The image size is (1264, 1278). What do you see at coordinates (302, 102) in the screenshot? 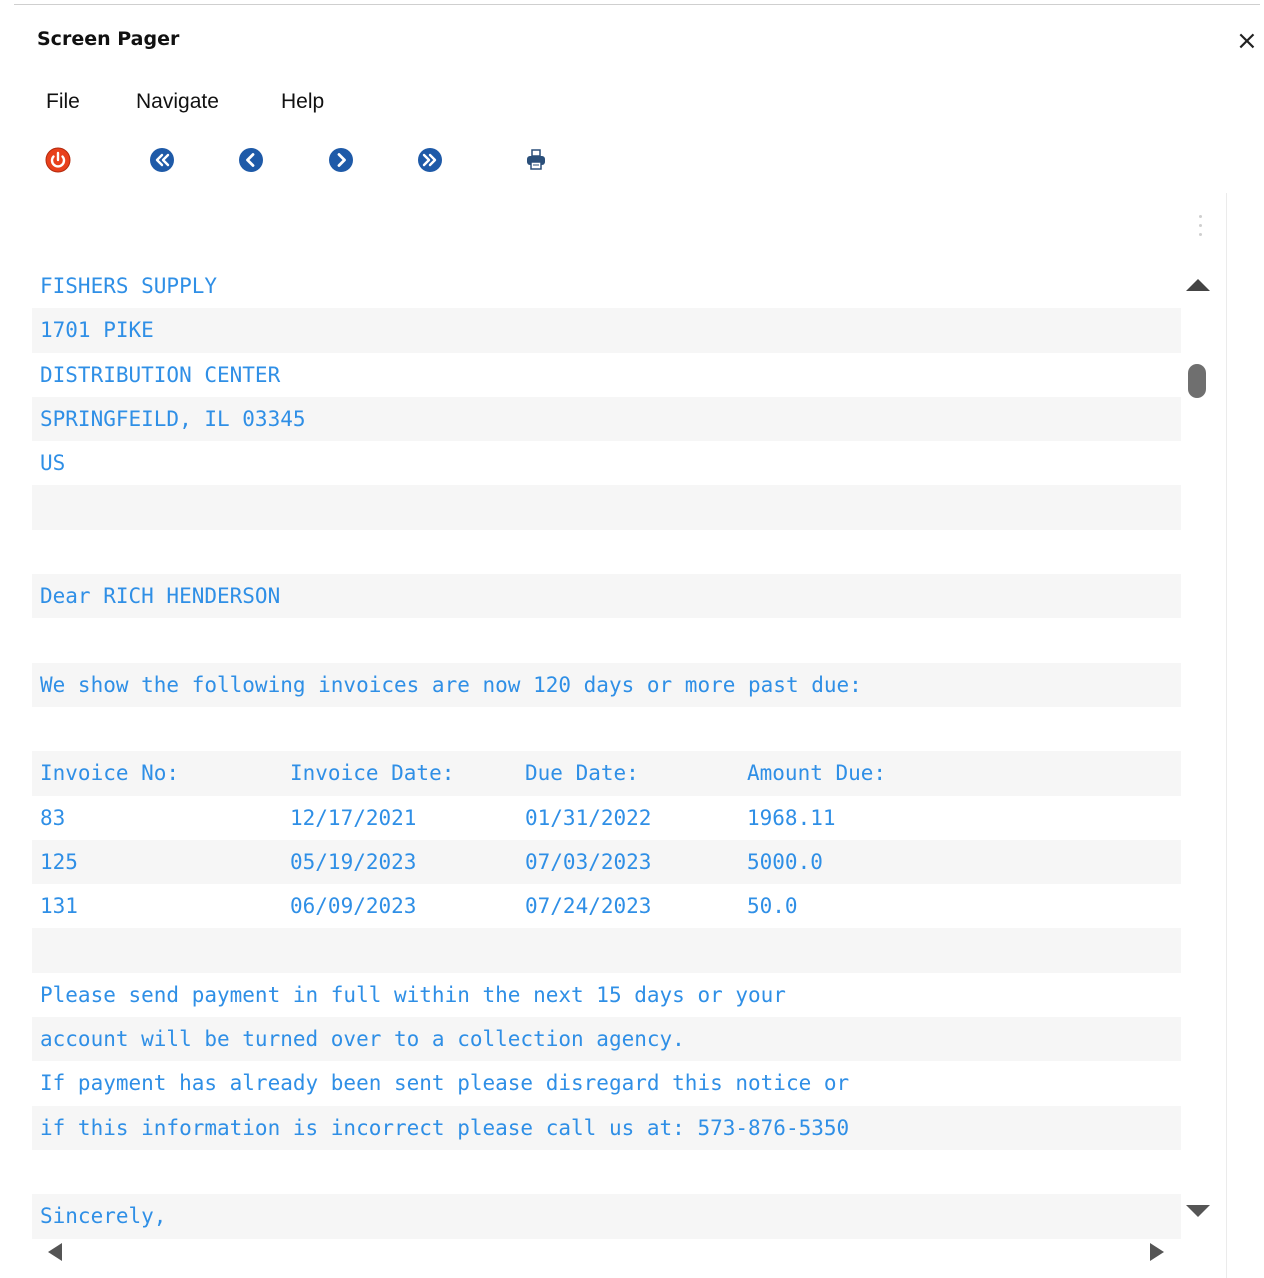
I see `menu-help: Help` at bounding box center [302, 102].